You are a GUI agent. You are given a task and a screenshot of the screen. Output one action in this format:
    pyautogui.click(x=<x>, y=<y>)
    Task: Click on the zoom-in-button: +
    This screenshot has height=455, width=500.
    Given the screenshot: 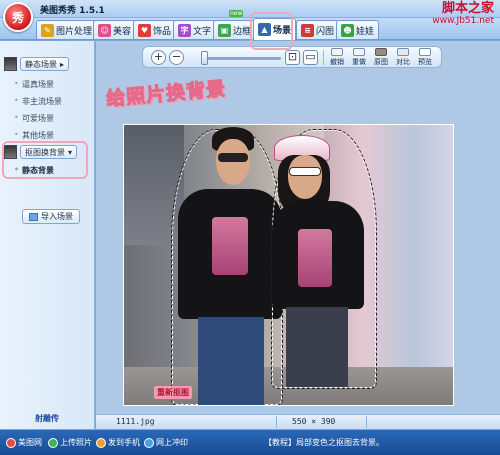 What is the action you would take?
    pyautogui.click(x=158, y=57)
    